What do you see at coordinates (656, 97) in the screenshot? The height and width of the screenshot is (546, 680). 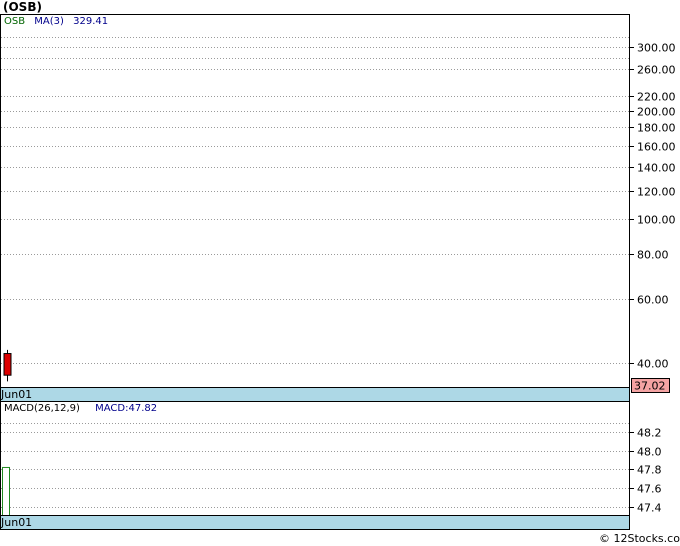 I see `y-tick-label: 220.00` at bounding box center [656, 97].